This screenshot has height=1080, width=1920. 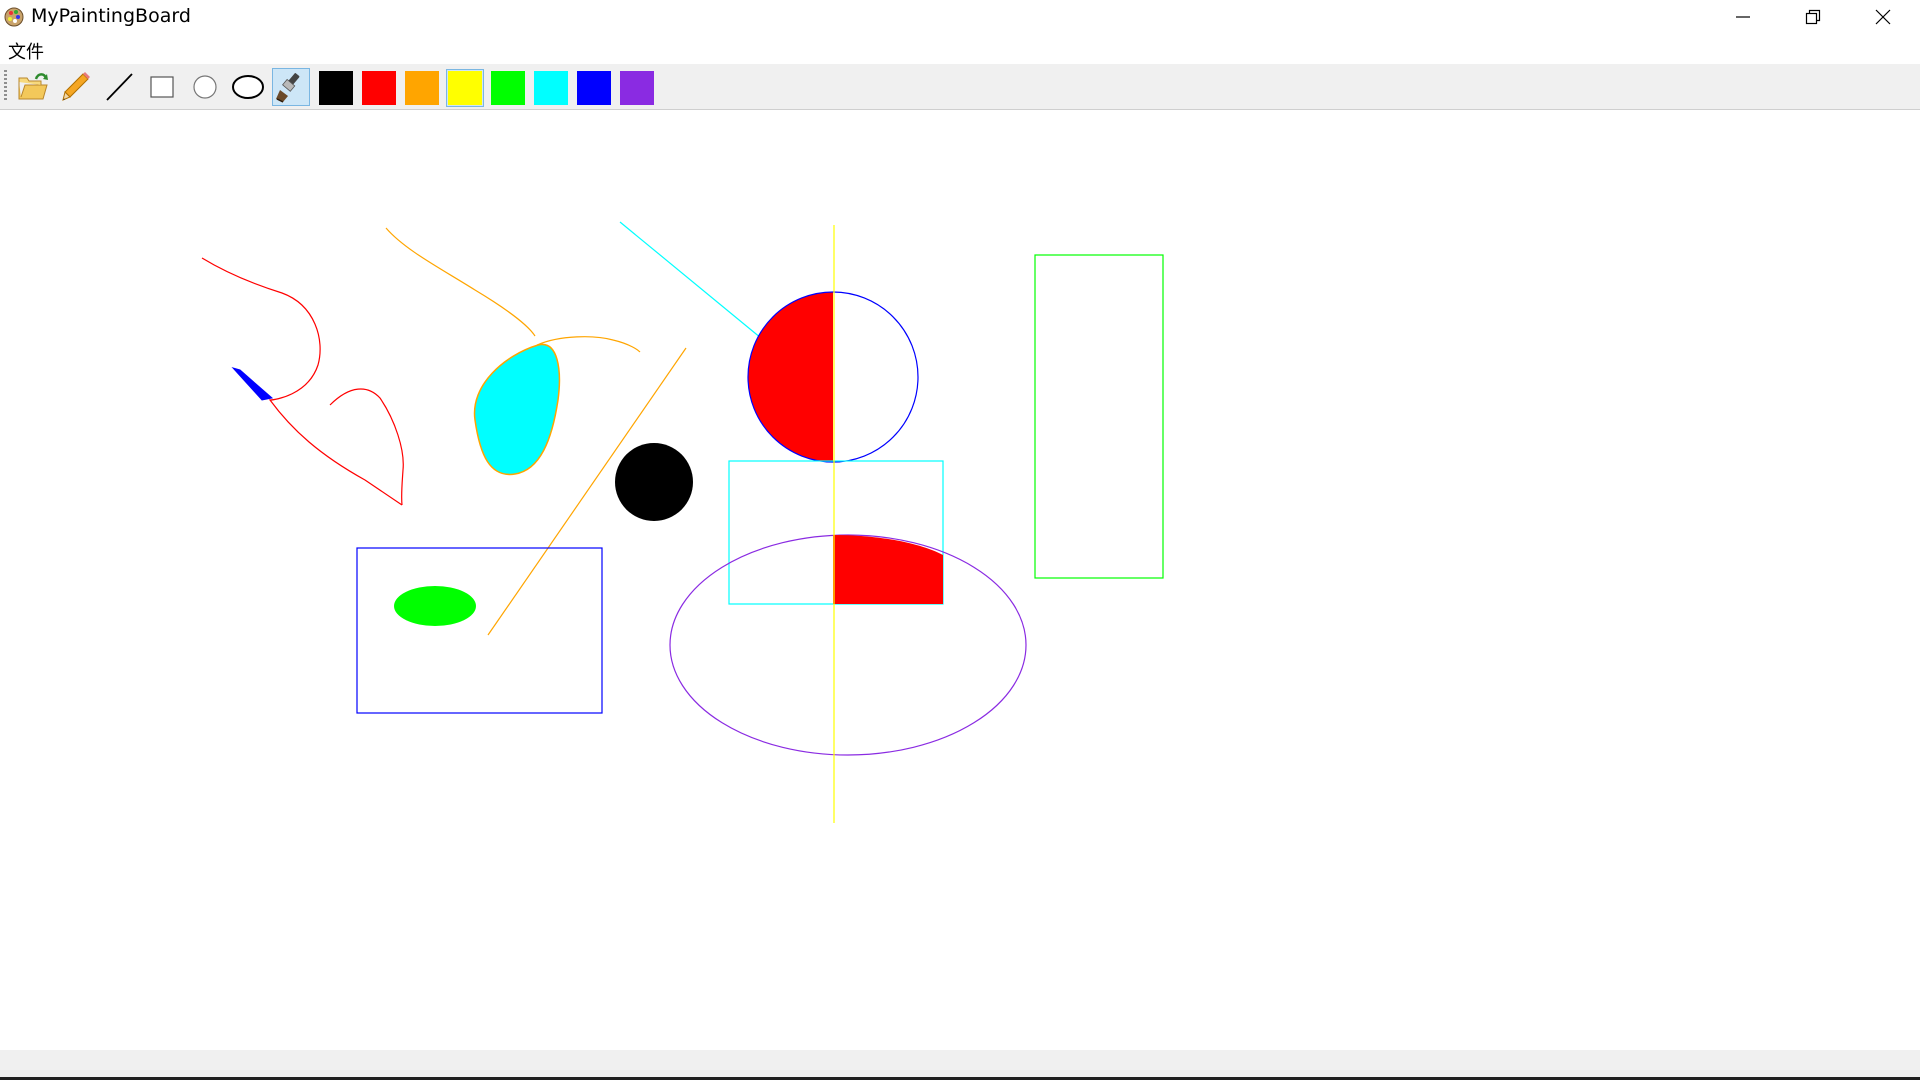 I want to click on color-red-swatch, so click(x=379, y=88).